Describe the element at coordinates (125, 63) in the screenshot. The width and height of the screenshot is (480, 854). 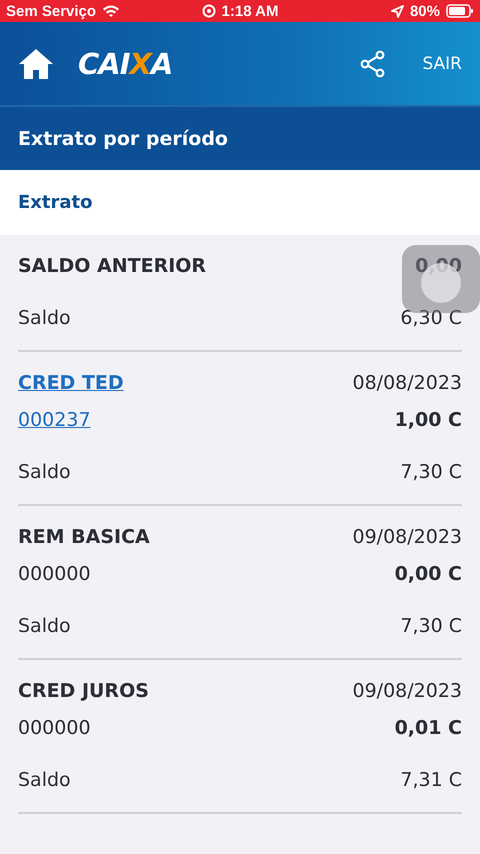
I see `logo: CAIXA` at that location.